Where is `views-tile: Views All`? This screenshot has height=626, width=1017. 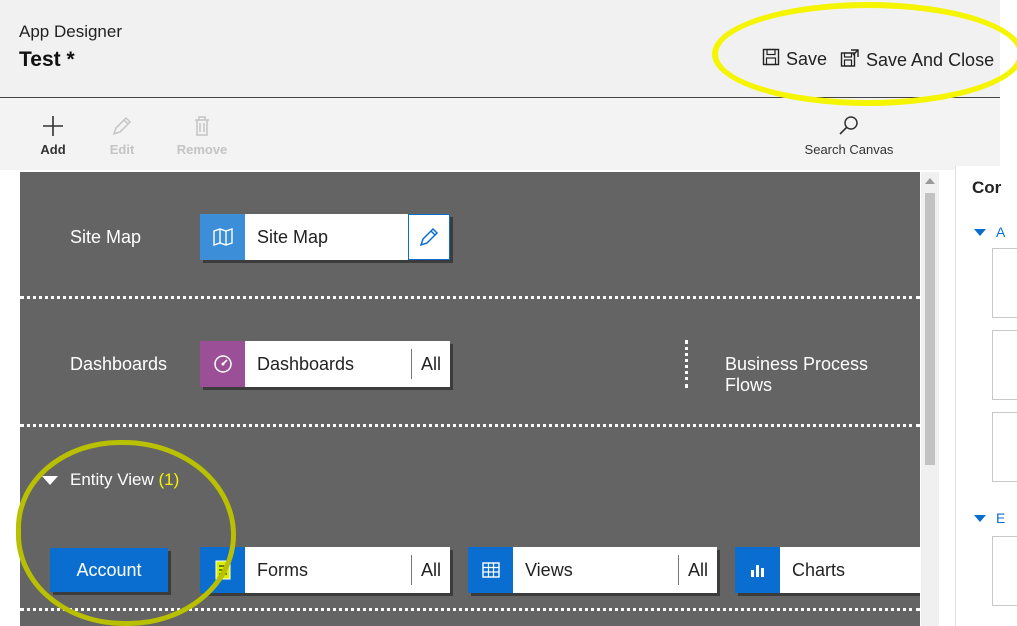
views-tile: Views All is located at coordinates (592, 570).